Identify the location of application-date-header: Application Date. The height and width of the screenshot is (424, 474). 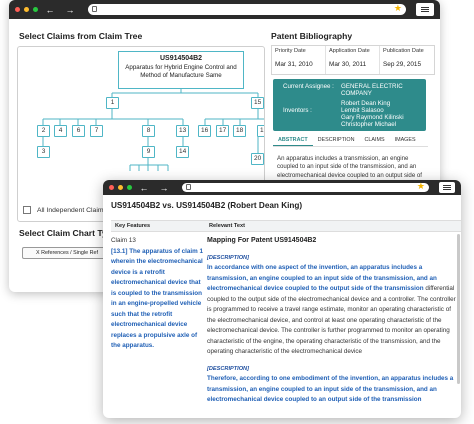
(349, 51).